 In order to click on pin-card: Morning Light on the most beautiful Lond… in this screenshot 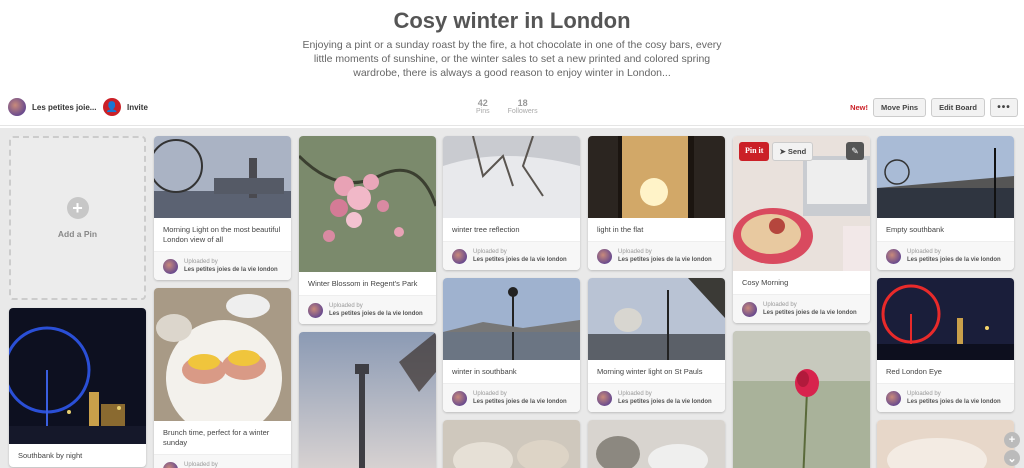, I will do `click(222, 208)`.